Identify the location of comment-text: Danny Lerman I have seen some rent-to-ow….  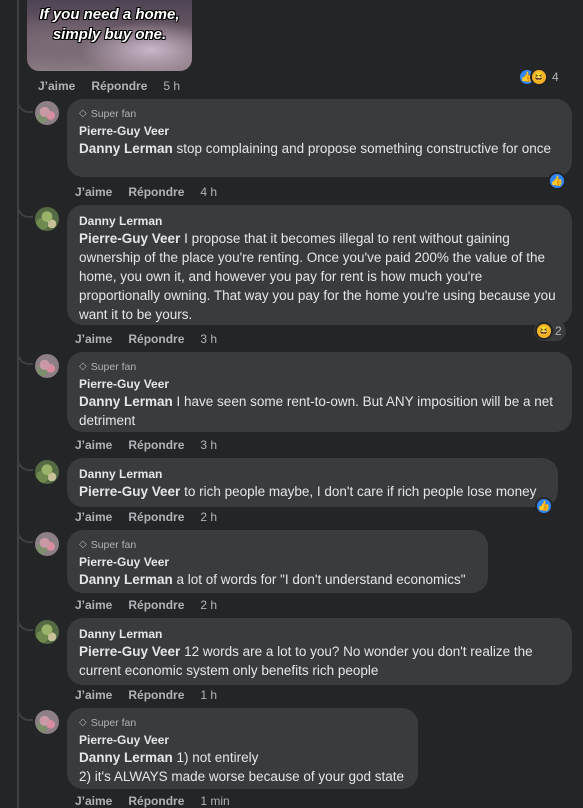
(316, 411).